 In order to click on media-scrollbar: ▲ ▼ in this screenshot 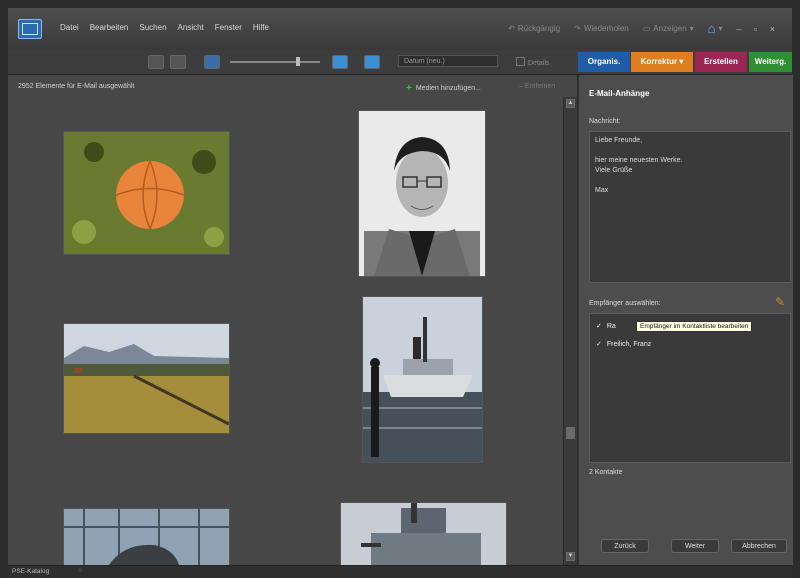, I will do `click(570, 331)`.